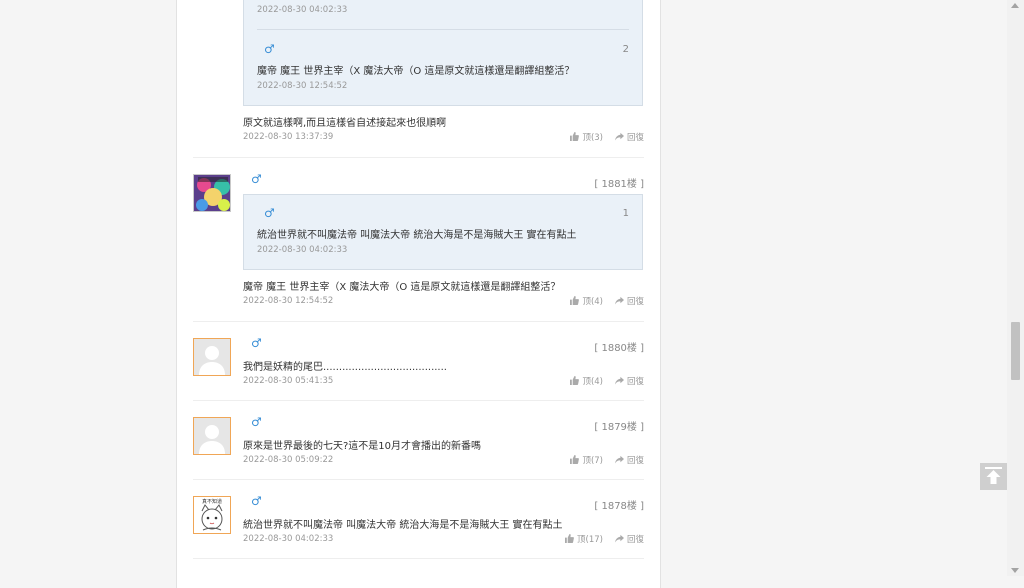  I want to click on floor-number: [ 1879楼 ], so click(619, 427).